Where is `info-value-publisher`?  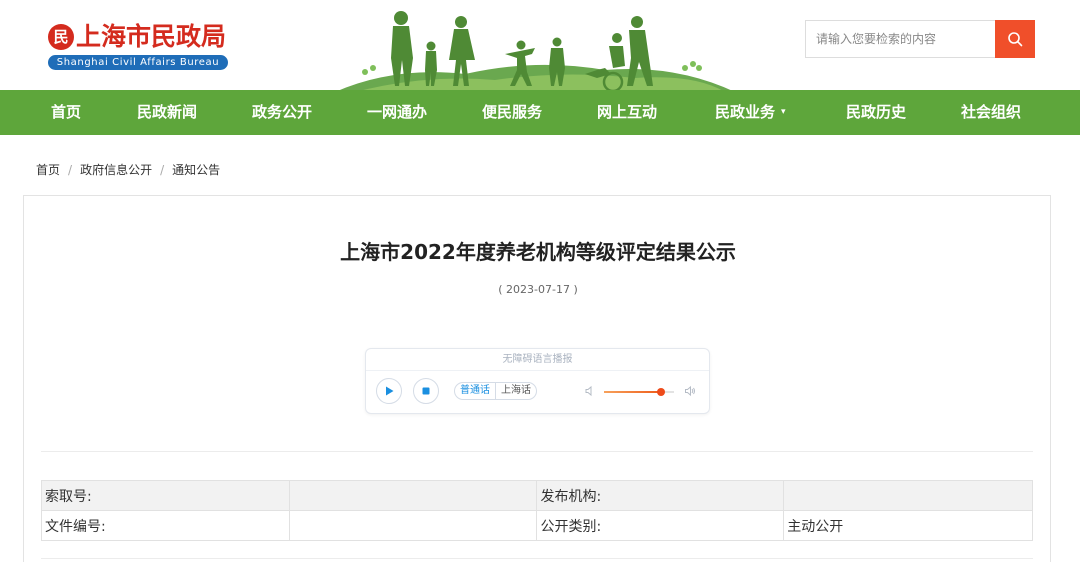 info-value-publisher is located at coordinates (908, 495).